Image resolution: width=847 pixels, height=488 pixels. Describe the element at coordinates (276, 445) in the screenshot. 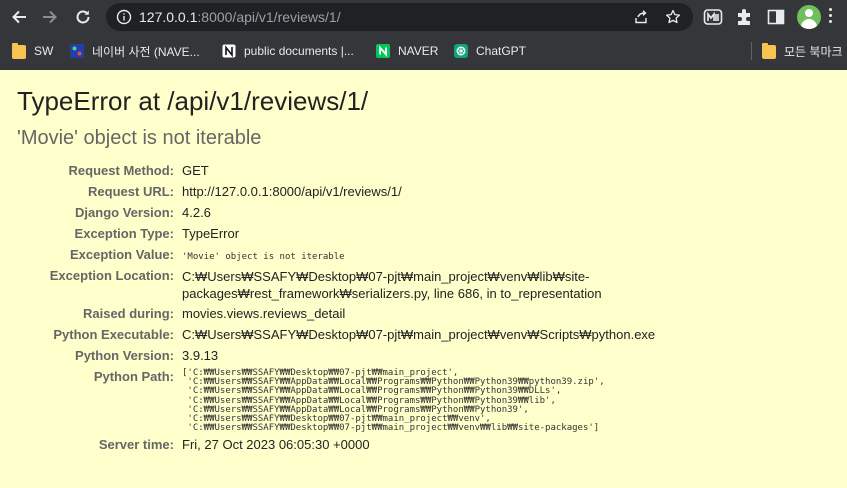

I see `meta-value: Fri, 27 Oct 2023 06:05:30 +0000` at that location.